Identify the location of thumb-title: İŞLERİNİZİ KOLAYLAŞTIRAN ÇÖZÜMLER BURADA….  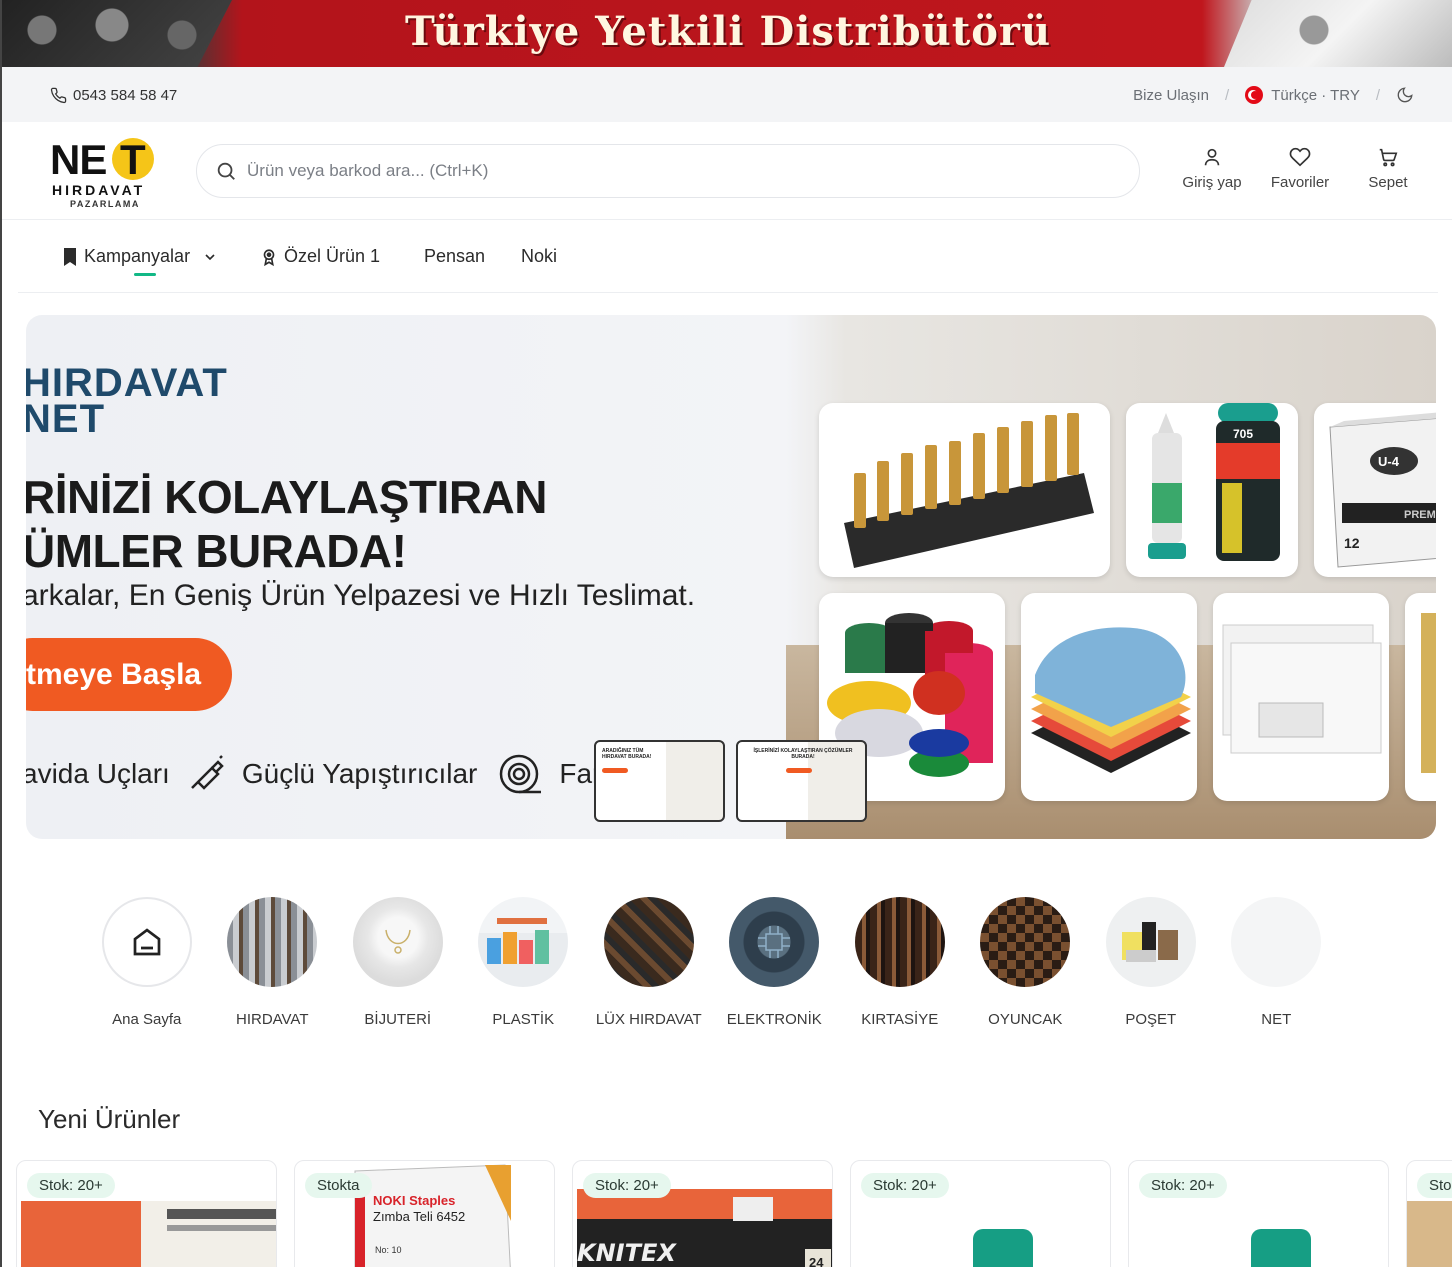
(803, 754).